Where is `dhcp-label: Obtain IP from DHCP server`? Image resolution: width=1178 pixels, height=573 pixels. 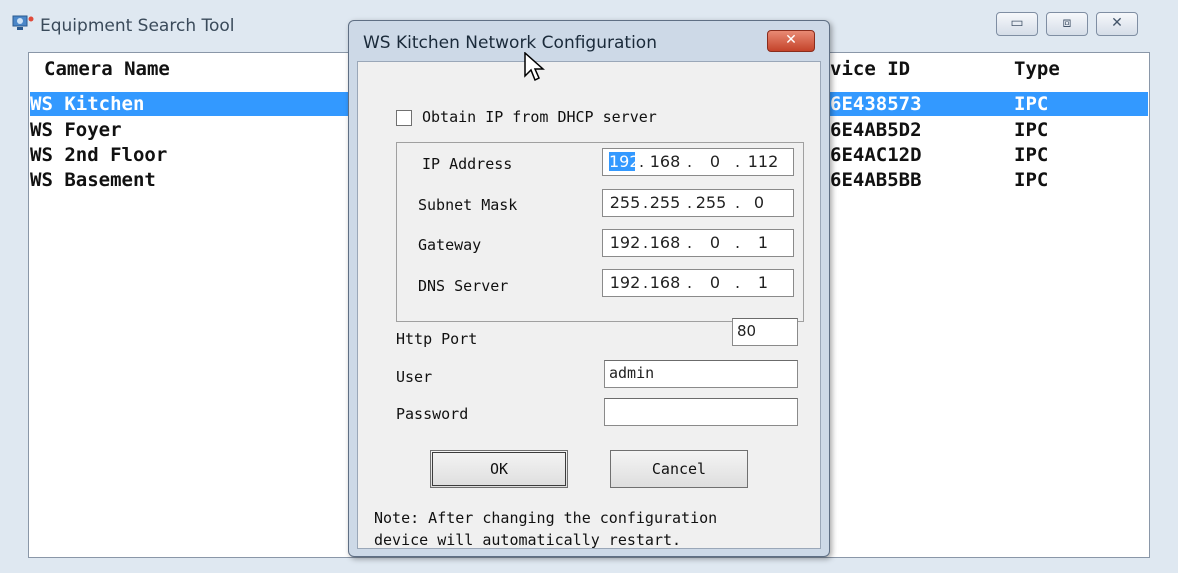 dhcp-label: Obtain IP from DHCP server is located at coordinates (539, 117).